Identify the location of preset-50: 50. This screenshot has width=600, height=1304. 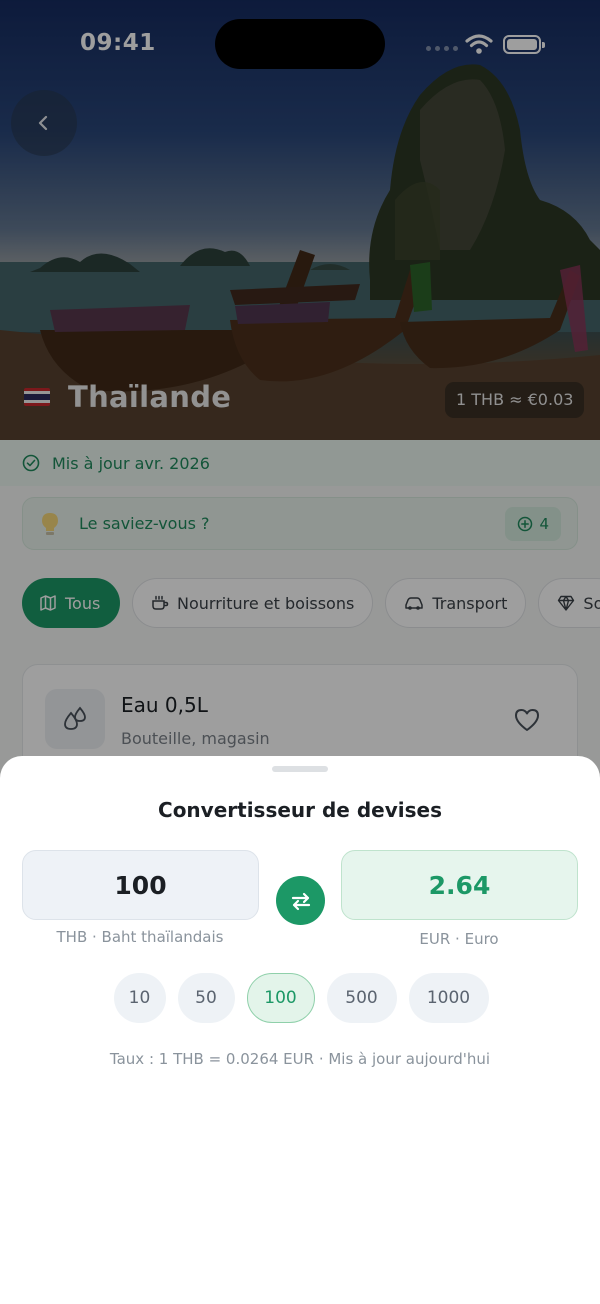
(206, 998).